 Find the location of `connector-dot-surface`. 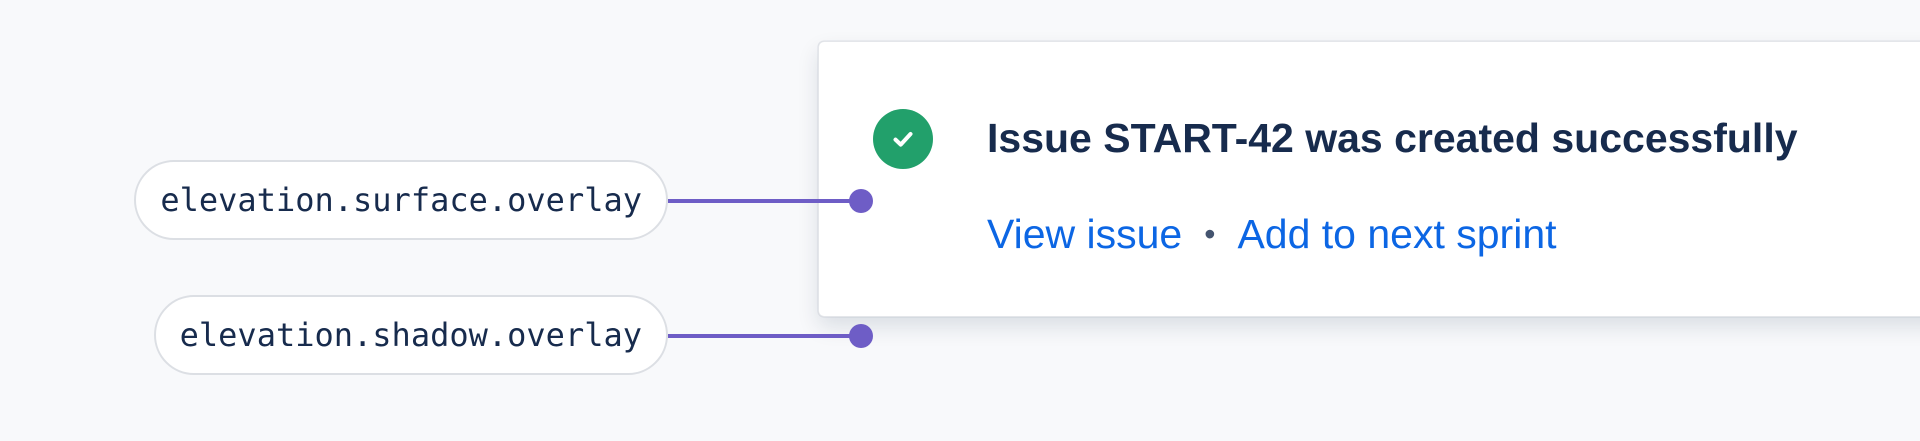

connector-dot-surface is located at coordinates (861, 201).